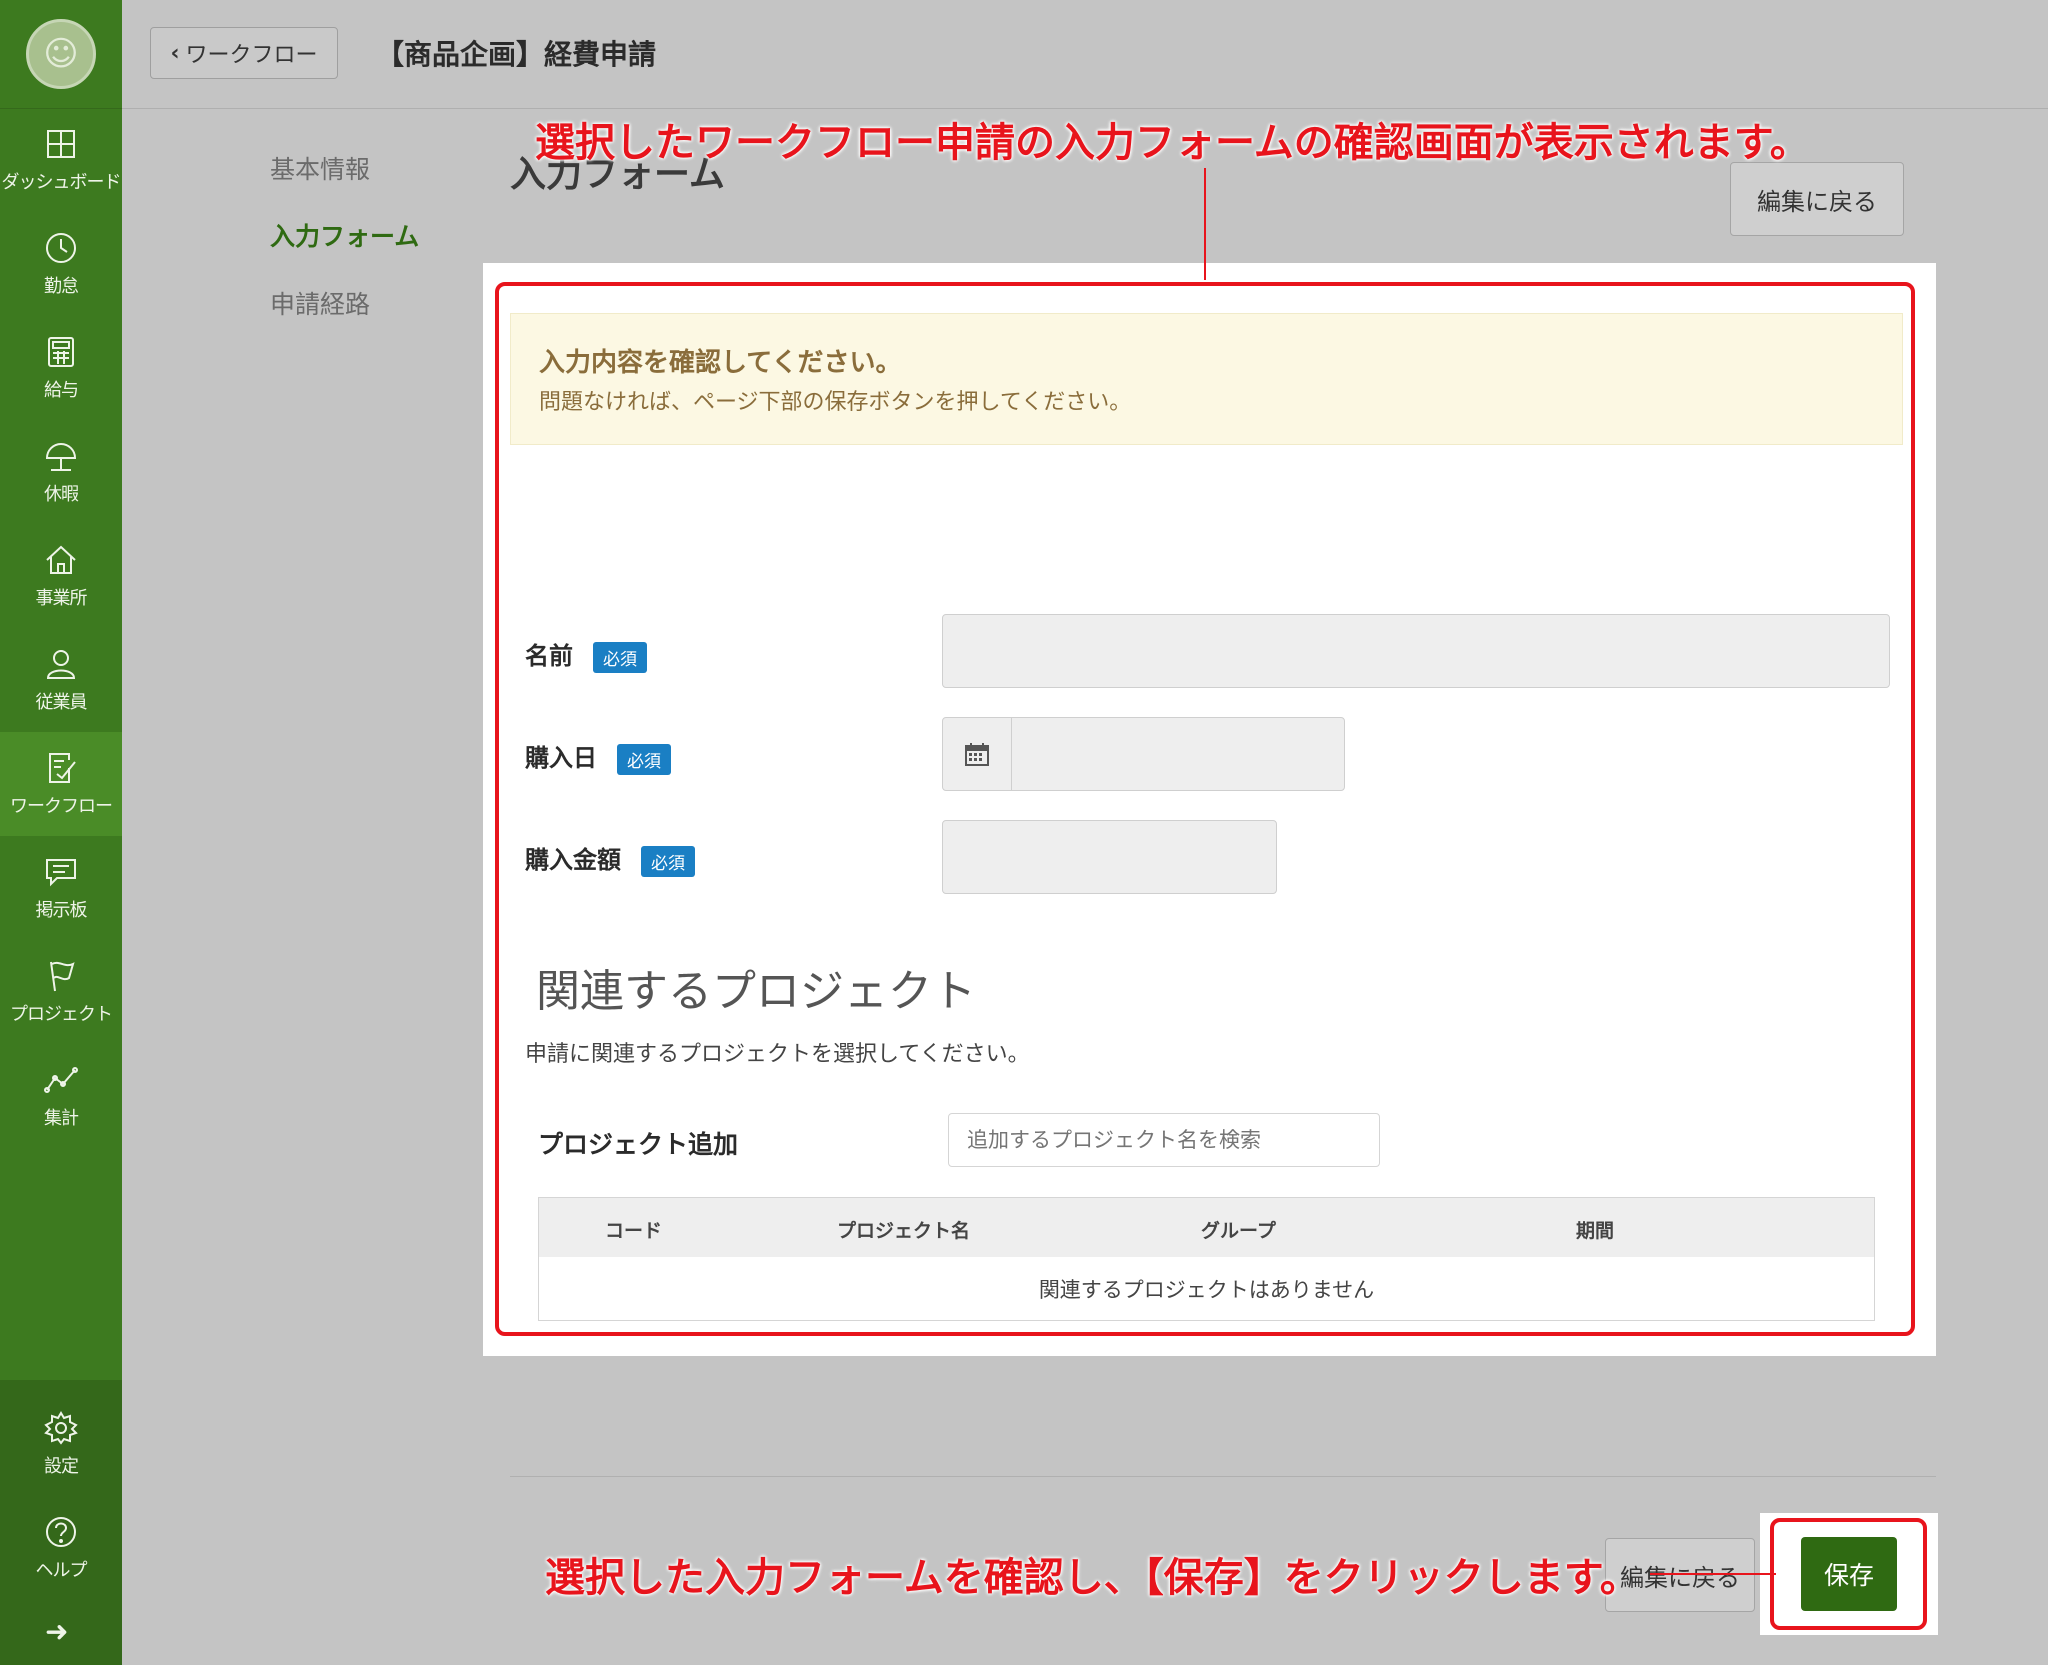 The height and width of the screenshot is (1665, 2048). What do you see at coordinates (61, 873) in the screenshot?
I see `message-icon` at bounding box center [61, 873].